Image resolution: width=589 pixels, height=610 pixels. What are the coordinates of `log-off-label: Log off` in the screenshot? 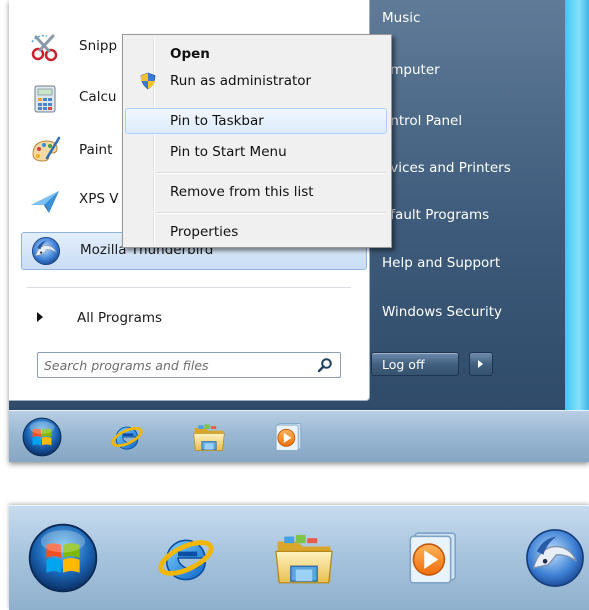 It's located at (403, 364).